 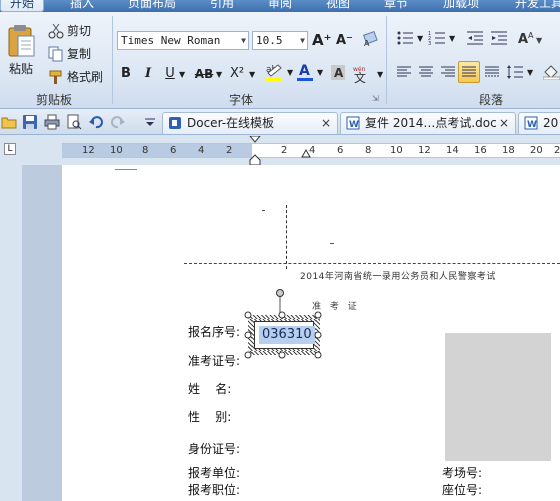 What do you see at coordinates (354, 125) in the screenshot?
I see `svg-text: W` at bounding box center [354, 125].